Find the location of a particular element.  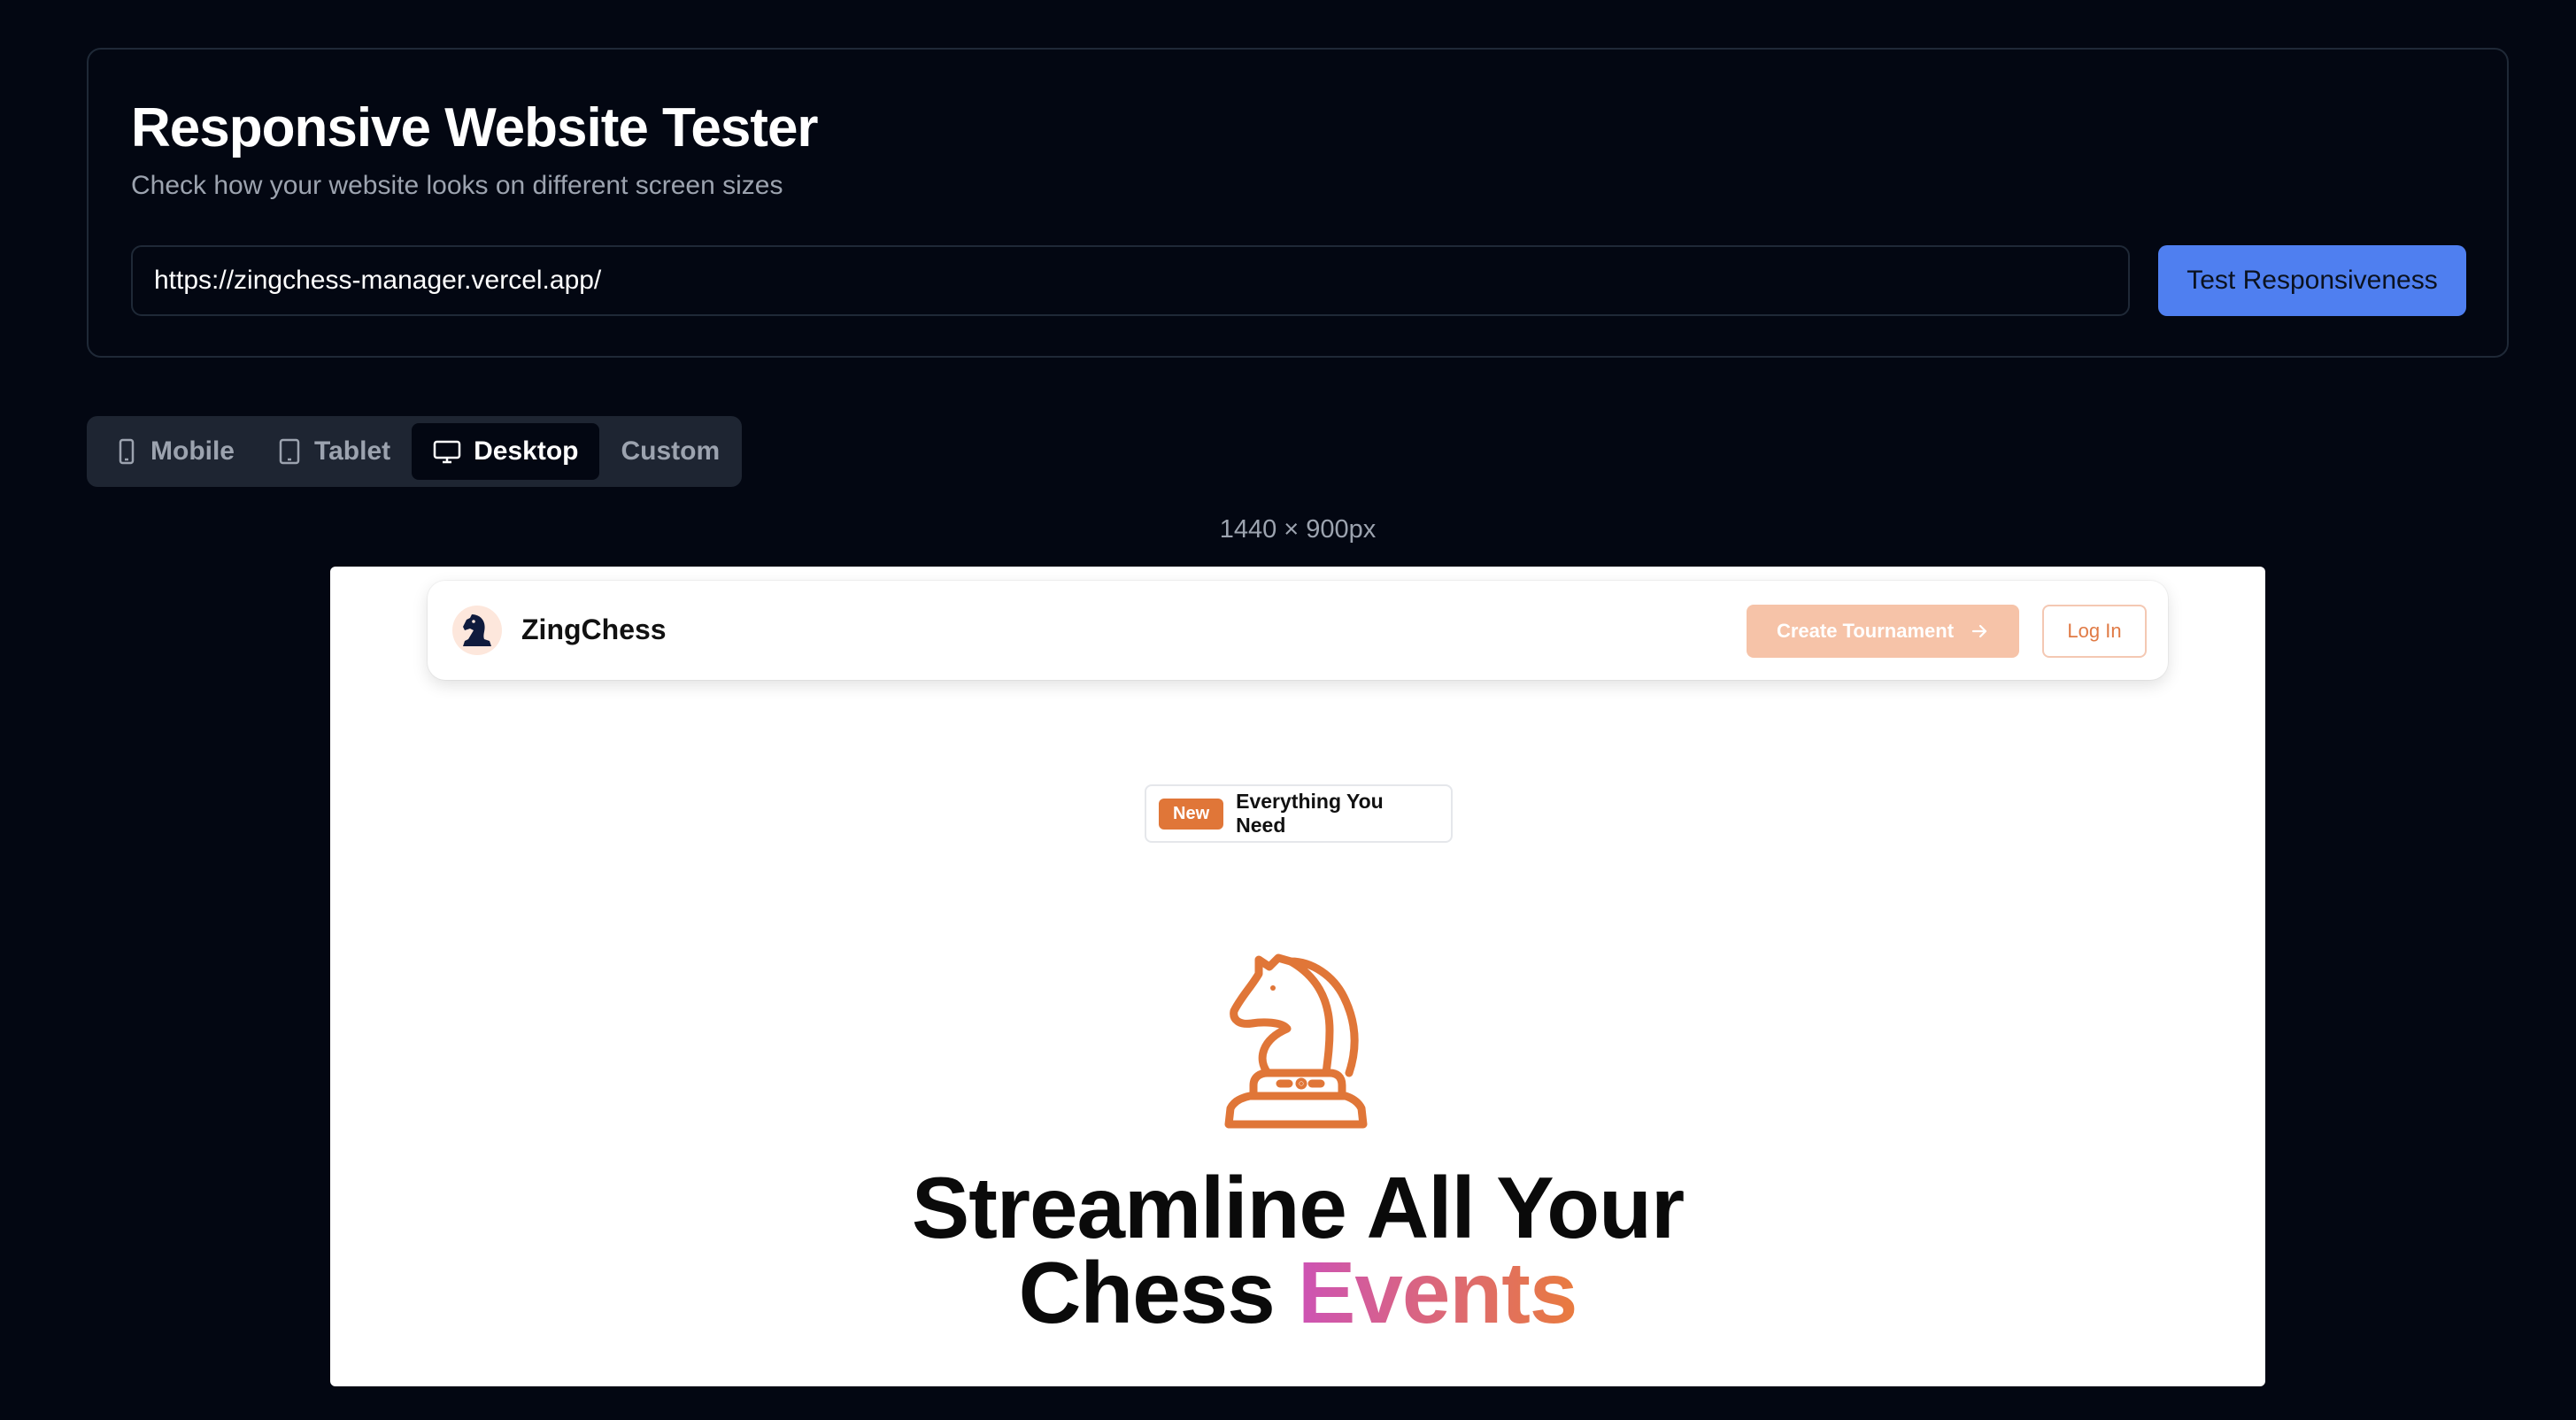

badge-text: Everything You Need is located at coordinates (1310, 814).